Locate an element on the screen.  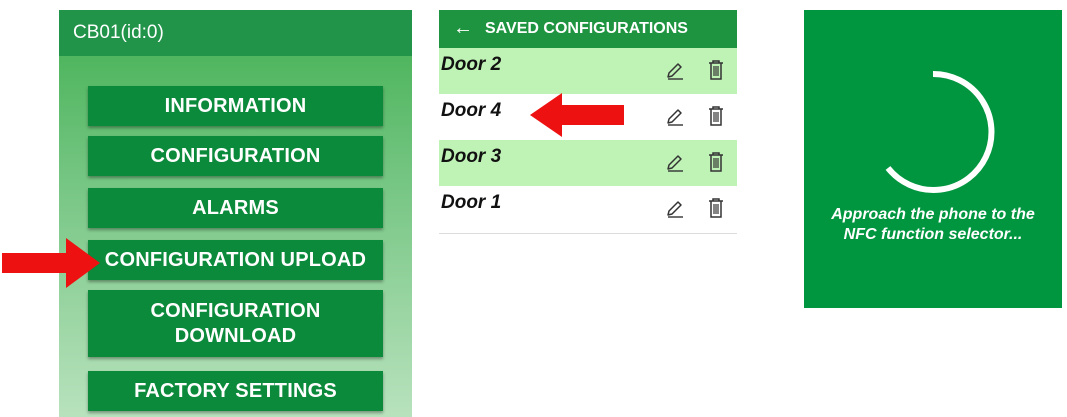
back-arrow-icon: ← is located at coordinates (463, 28).